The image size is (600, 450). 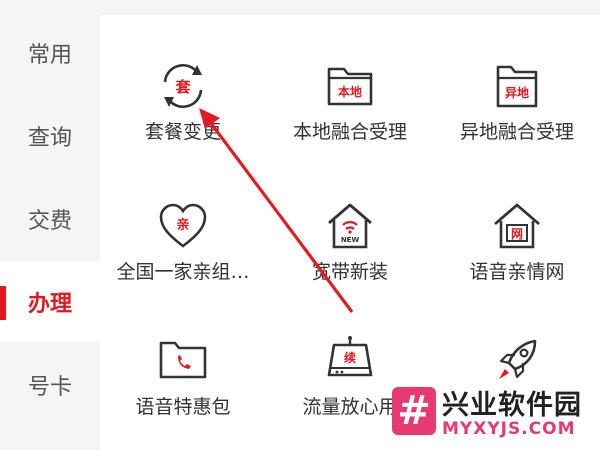 I want to click on house-network-icon: 网, so click(x=517, y=226).